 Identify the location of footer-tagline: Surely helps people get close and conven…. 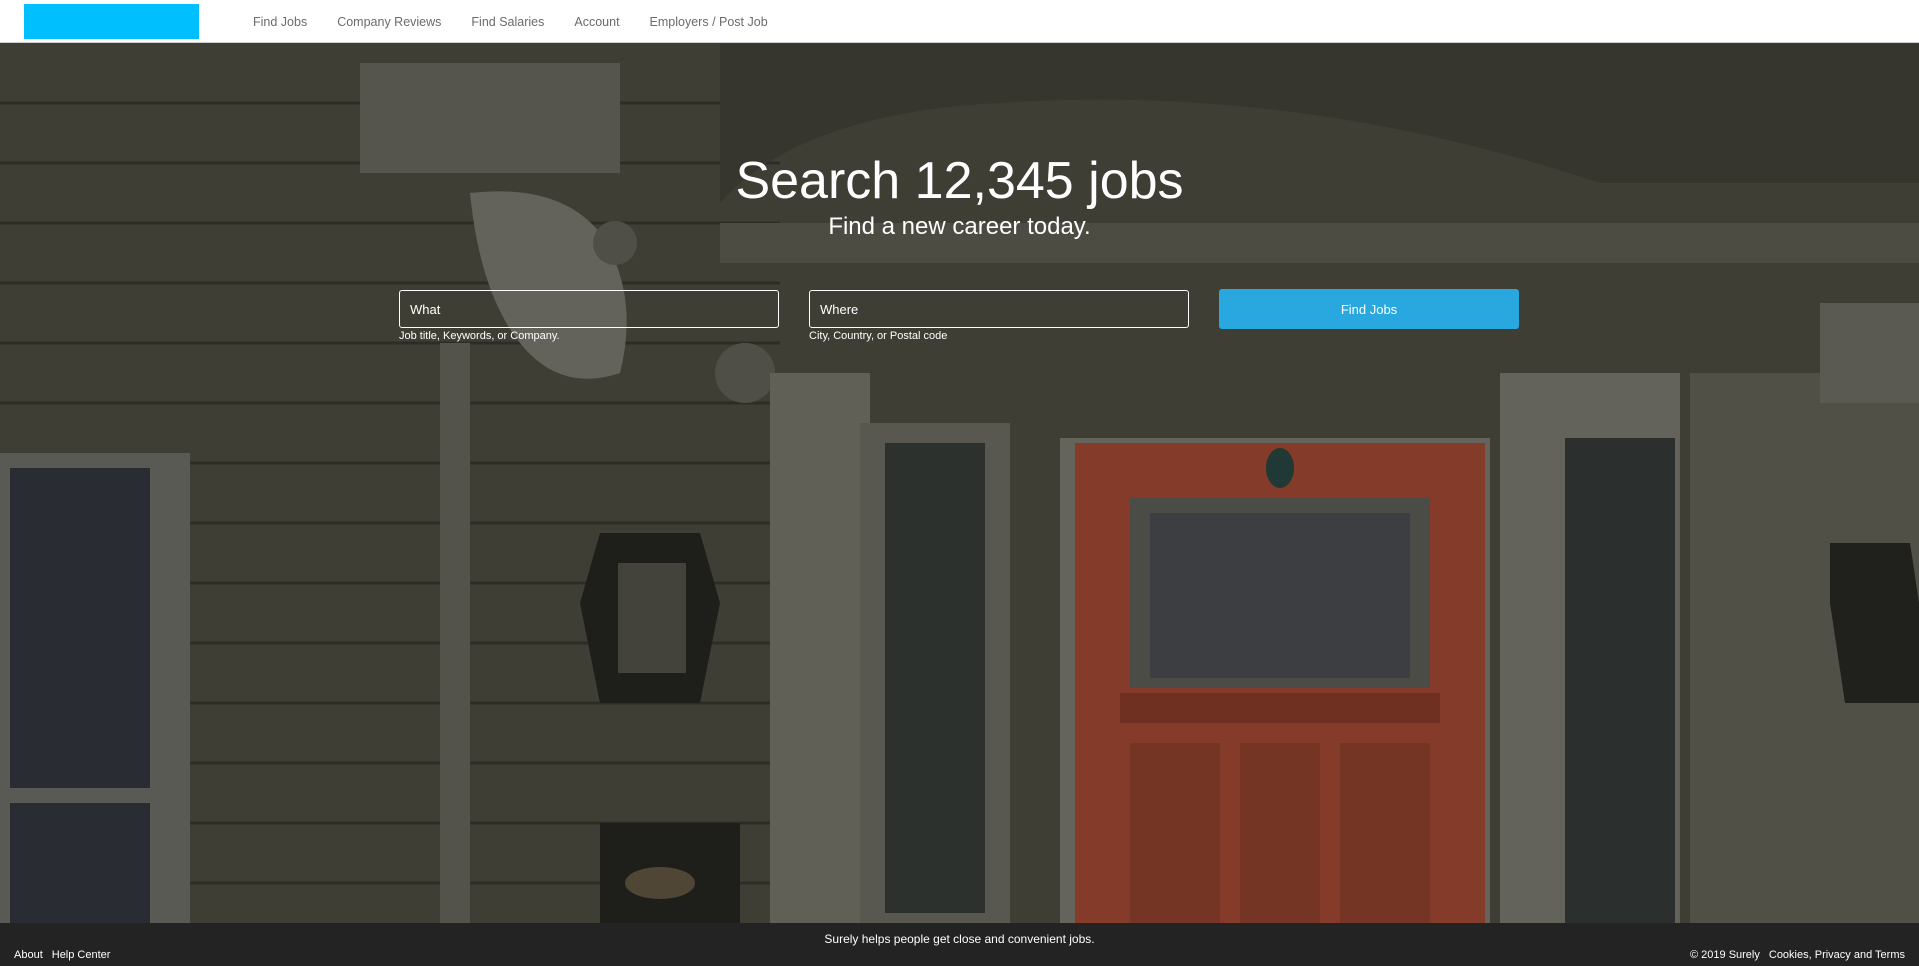
(959, 939).